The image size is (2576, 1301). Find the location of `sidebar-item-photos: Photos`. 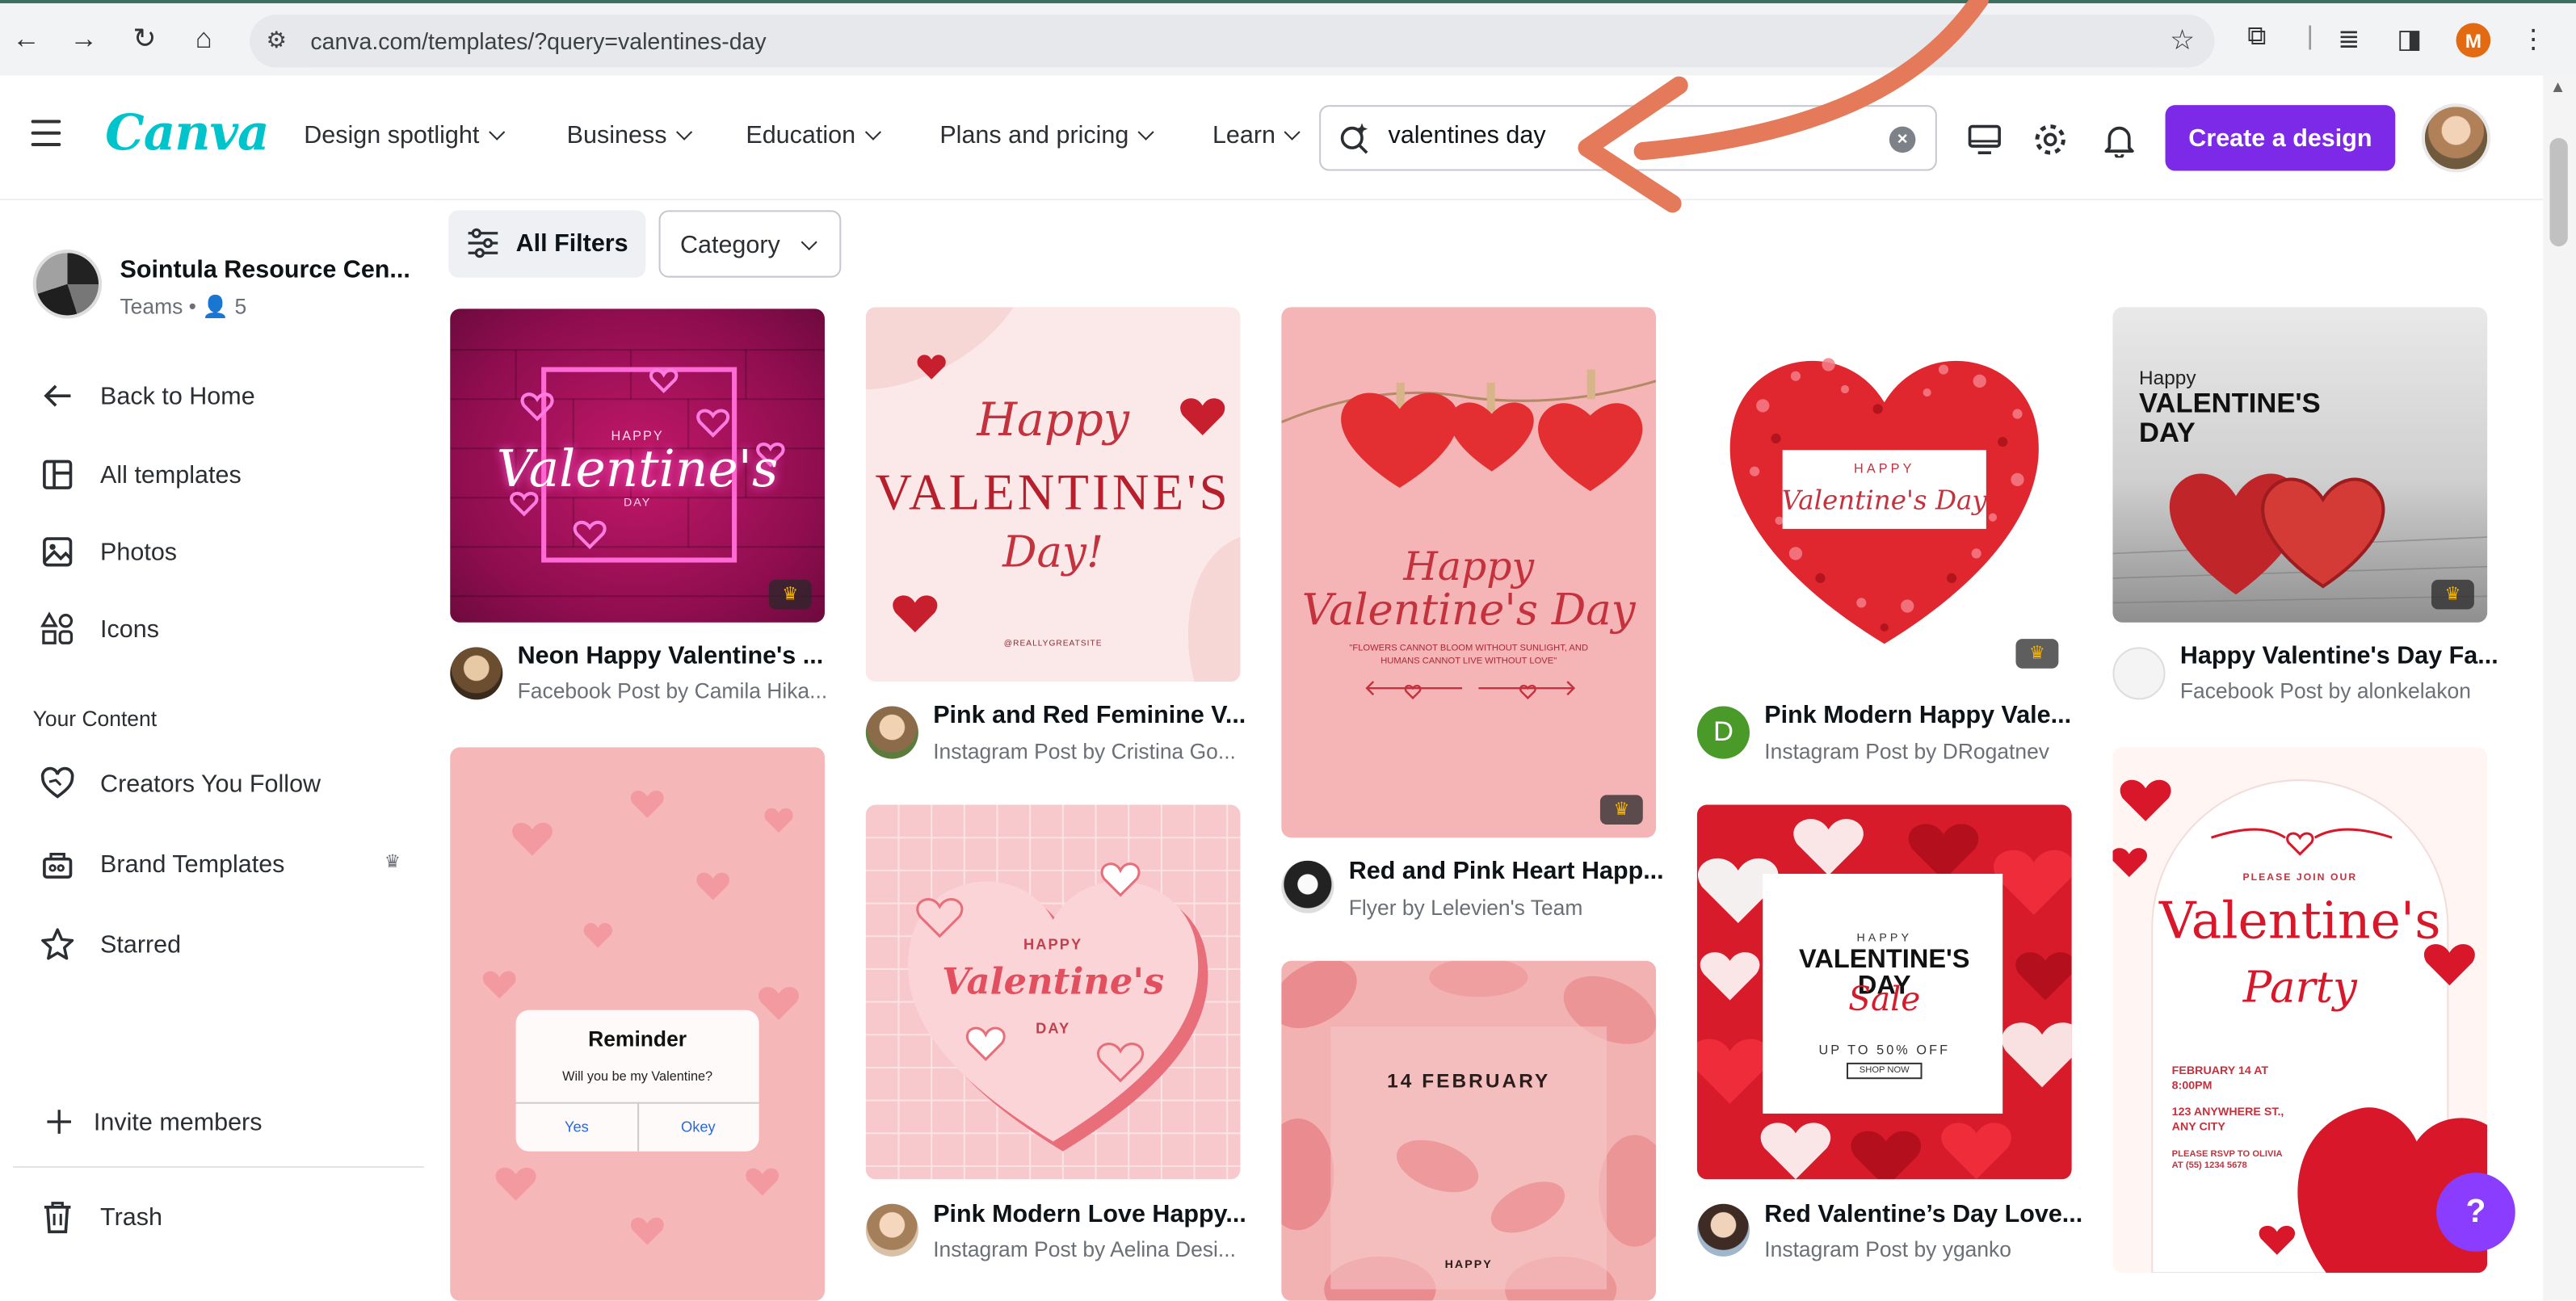

sidebar-item-photos: Photos is located at coordinates (108, 552).